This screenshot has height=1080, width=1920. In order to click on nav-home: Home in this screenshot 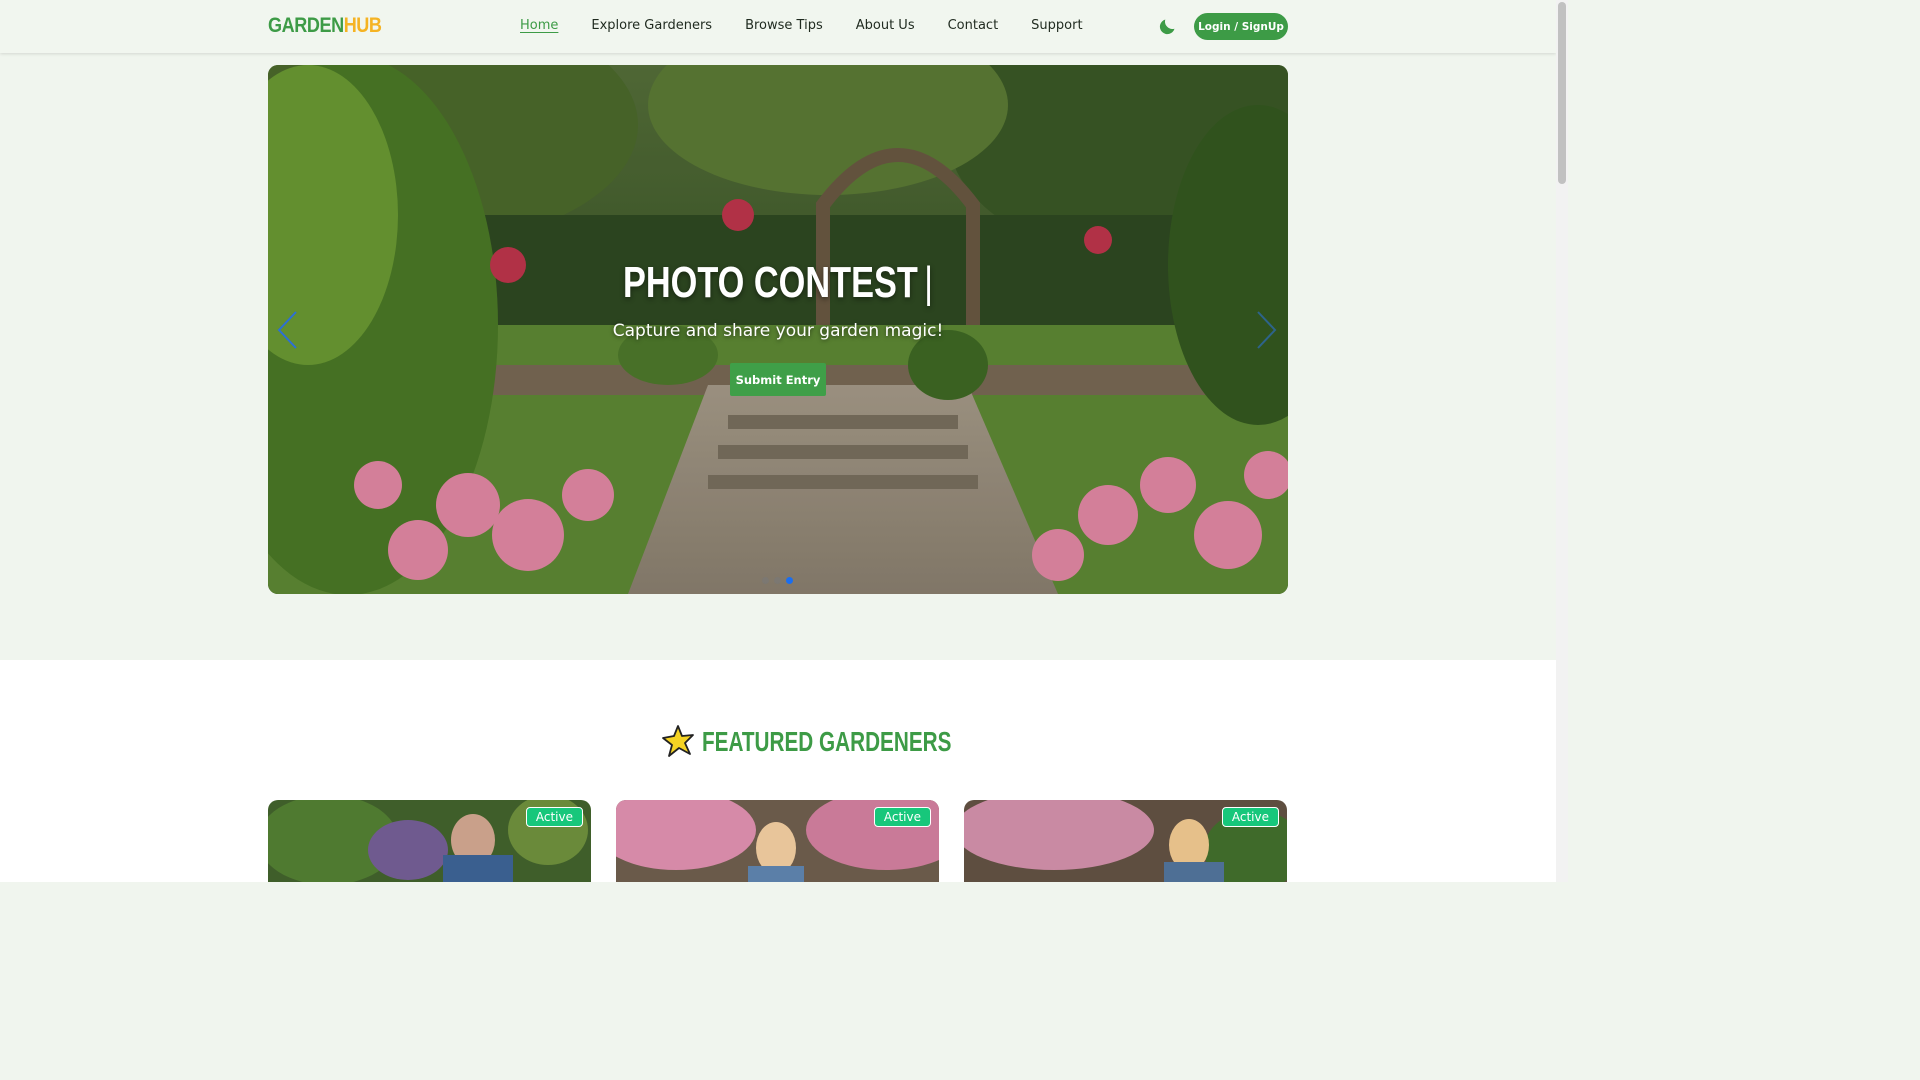, I will do `click(539, 25)`.